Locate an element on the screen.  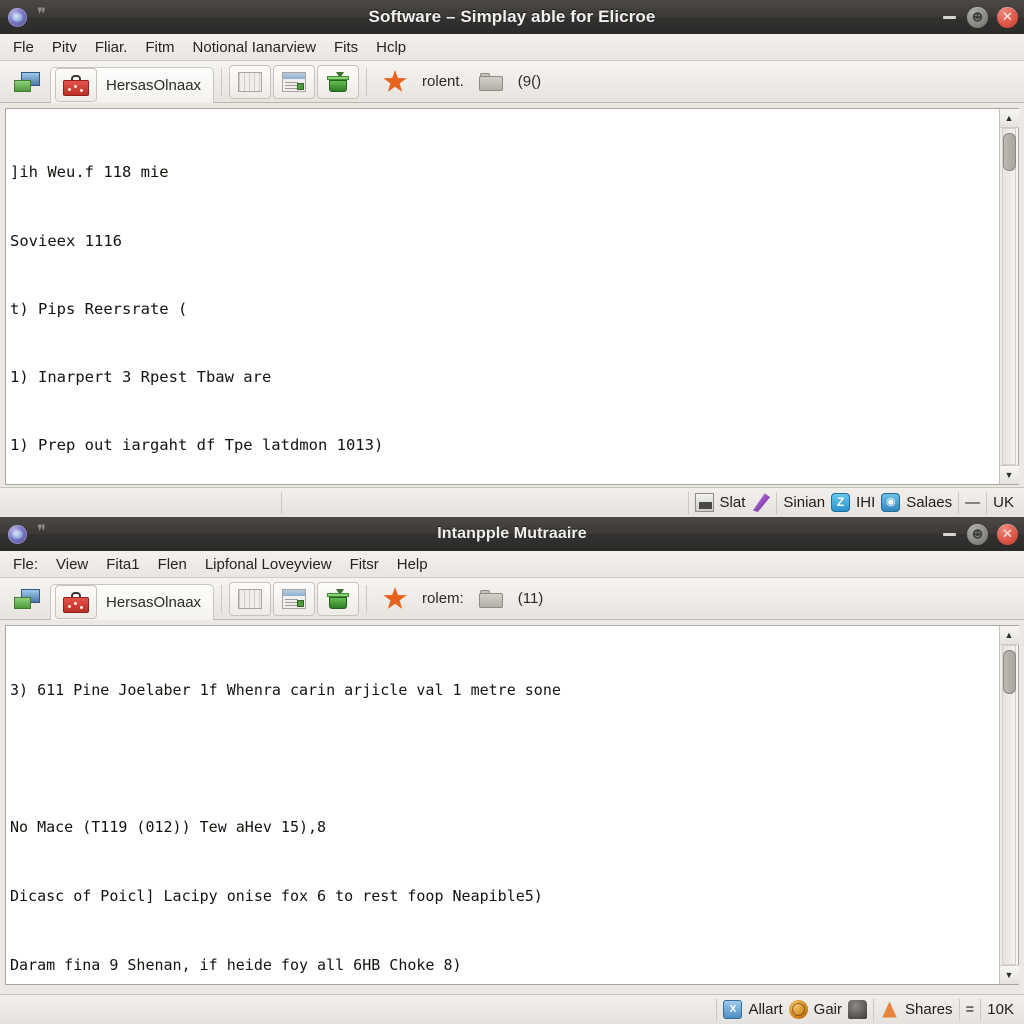
feather-icon is located at coordinates (761, 502).